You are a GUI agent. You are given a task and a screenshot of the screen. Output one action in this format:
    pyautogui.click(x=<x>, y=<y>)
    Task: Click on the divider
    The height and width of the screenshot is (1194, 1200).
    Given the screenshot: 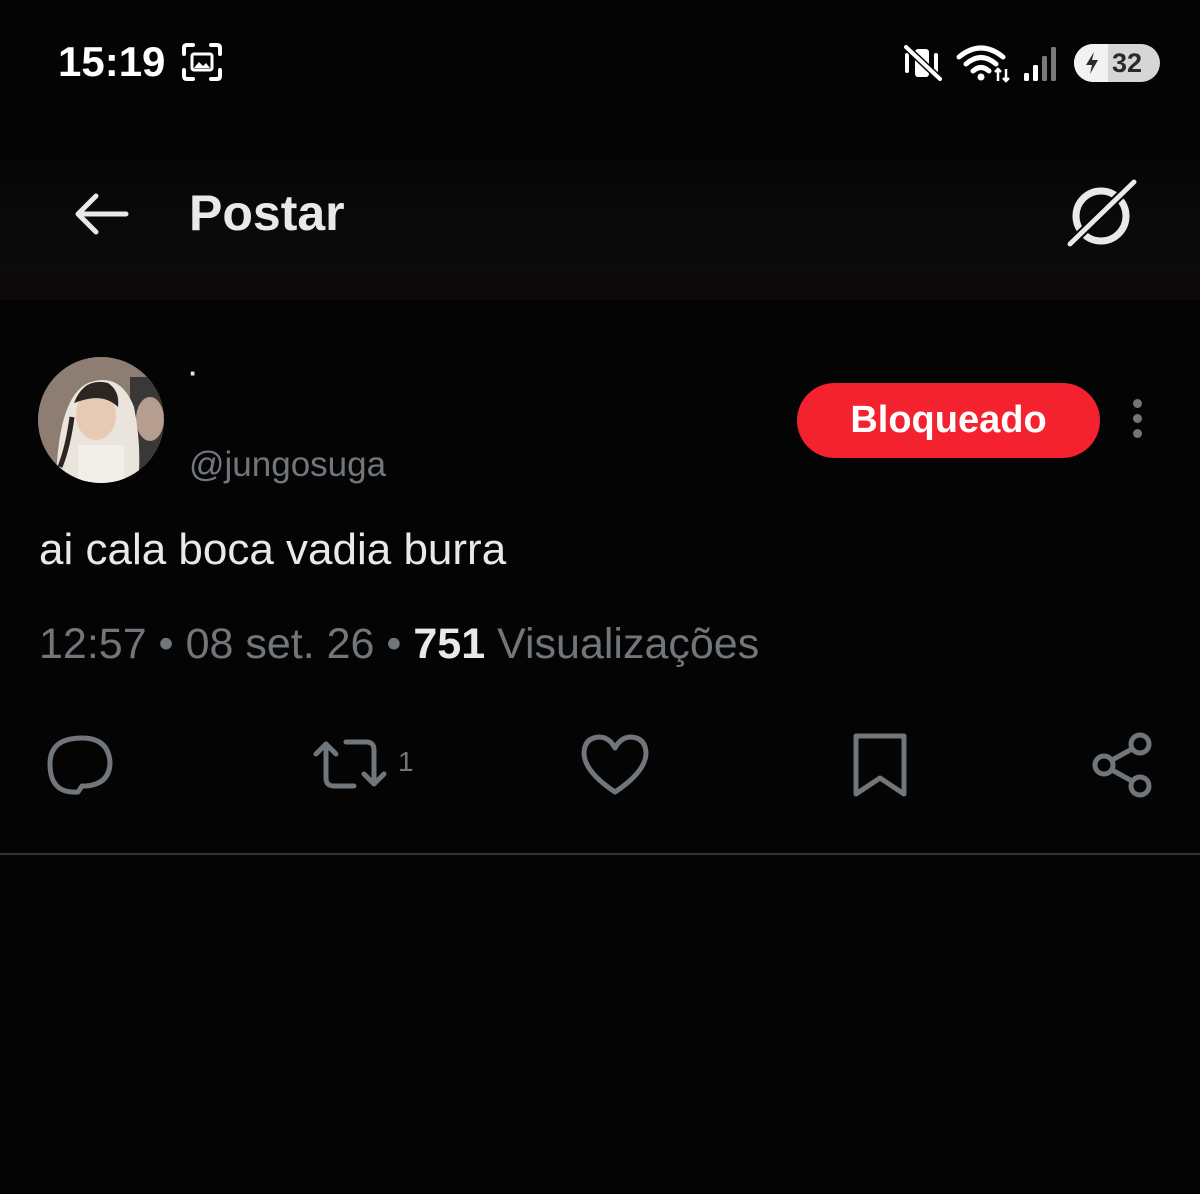 What is the action you would take?
    pyautogui.click(x=600, y=854)
    